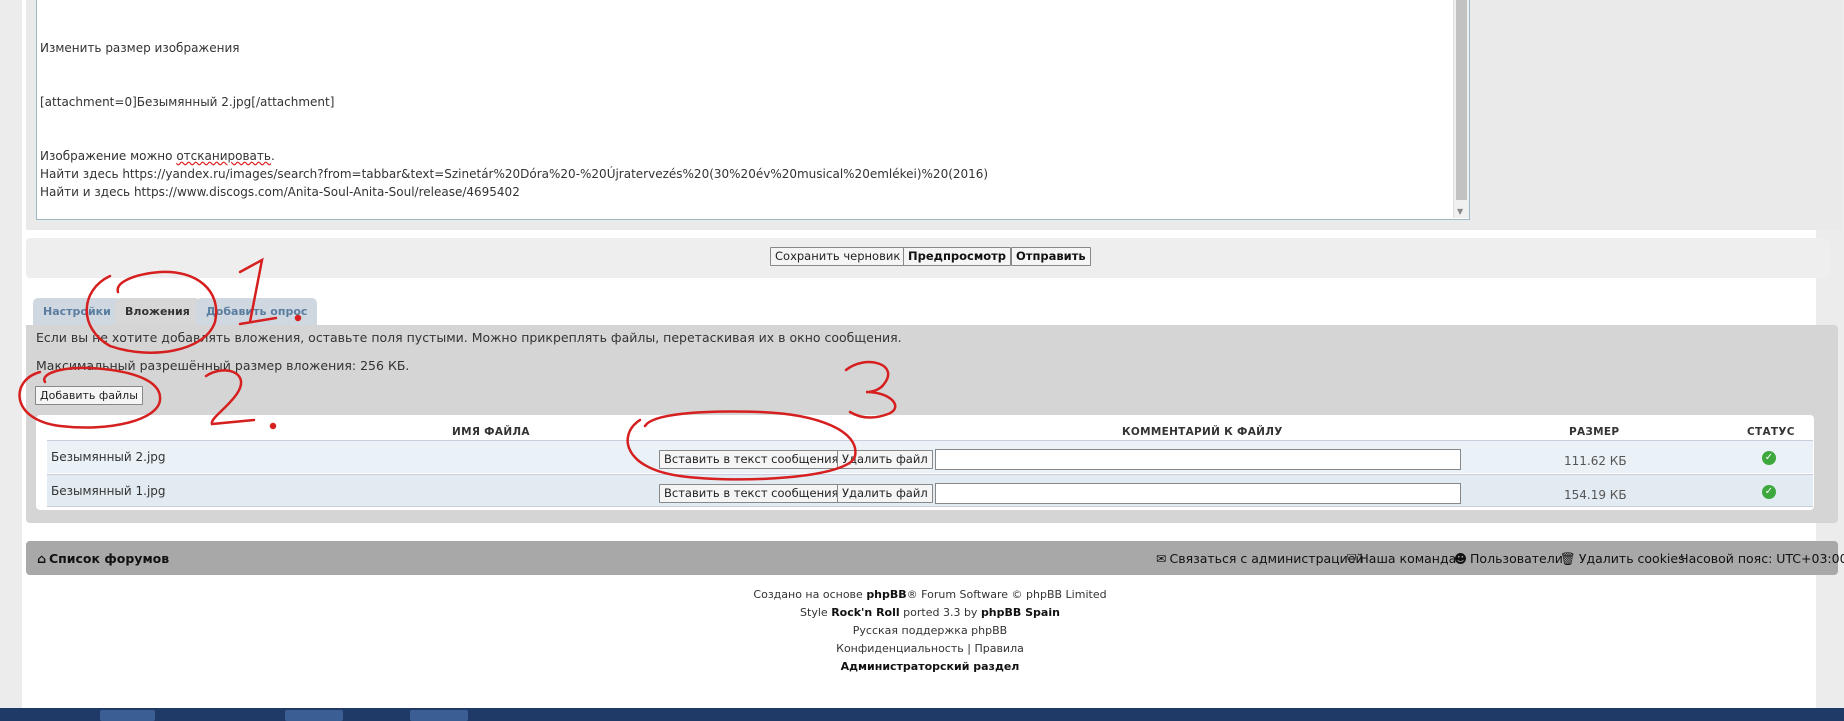 The height and width of the screenshot is (721, 1844). Describe the element at coordinates (922, 666) in the screenshot. I see `admin-panel-link: Администраторский раздел` at that location.